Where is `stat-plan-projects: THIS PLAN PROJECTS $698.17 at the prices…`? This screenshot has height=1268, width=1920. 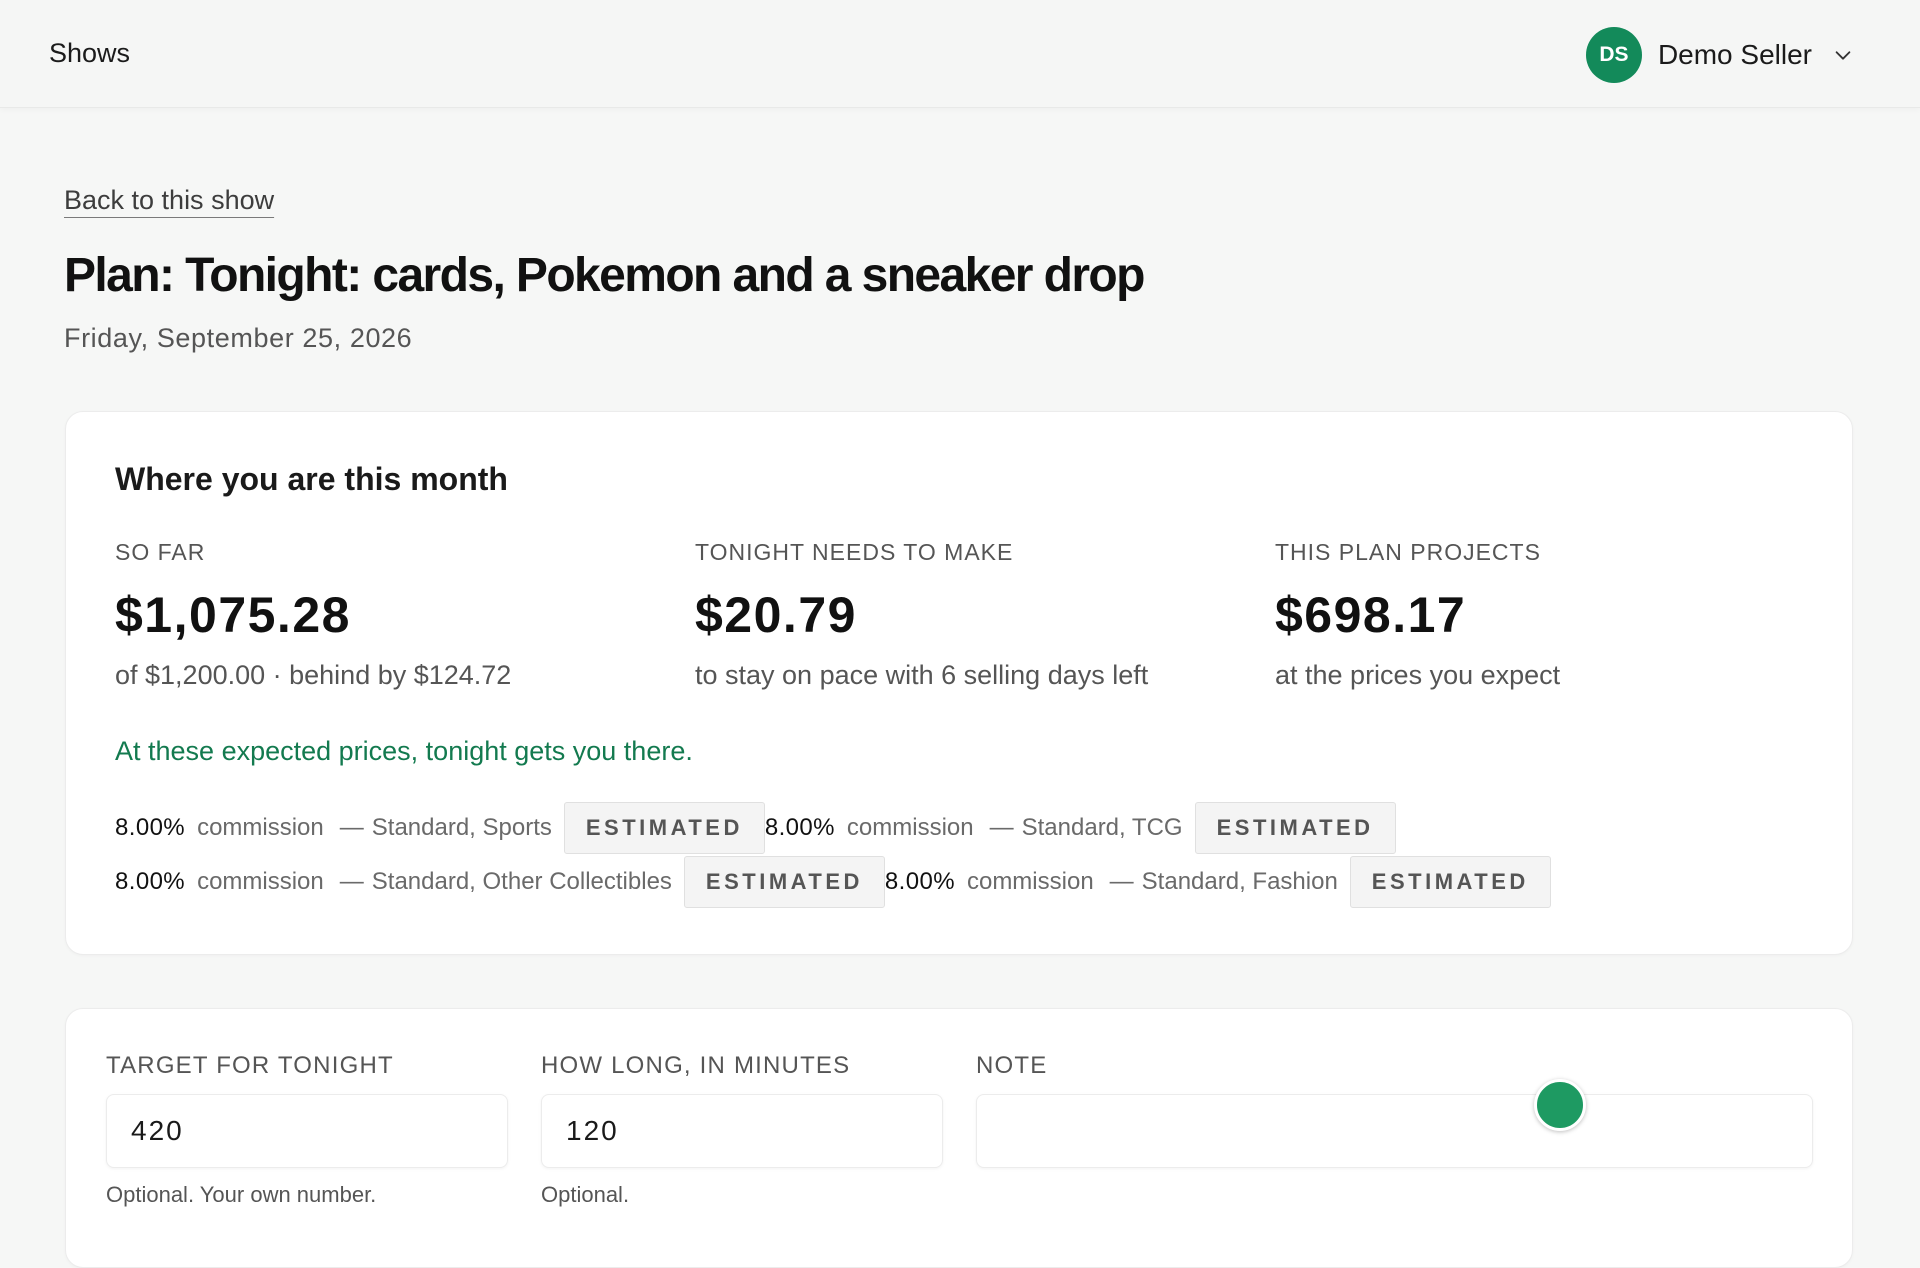 stat-plan-projects: THIS PLAN PROJECTS $698.17 at the prices… is located at coordinates (1417, 615).